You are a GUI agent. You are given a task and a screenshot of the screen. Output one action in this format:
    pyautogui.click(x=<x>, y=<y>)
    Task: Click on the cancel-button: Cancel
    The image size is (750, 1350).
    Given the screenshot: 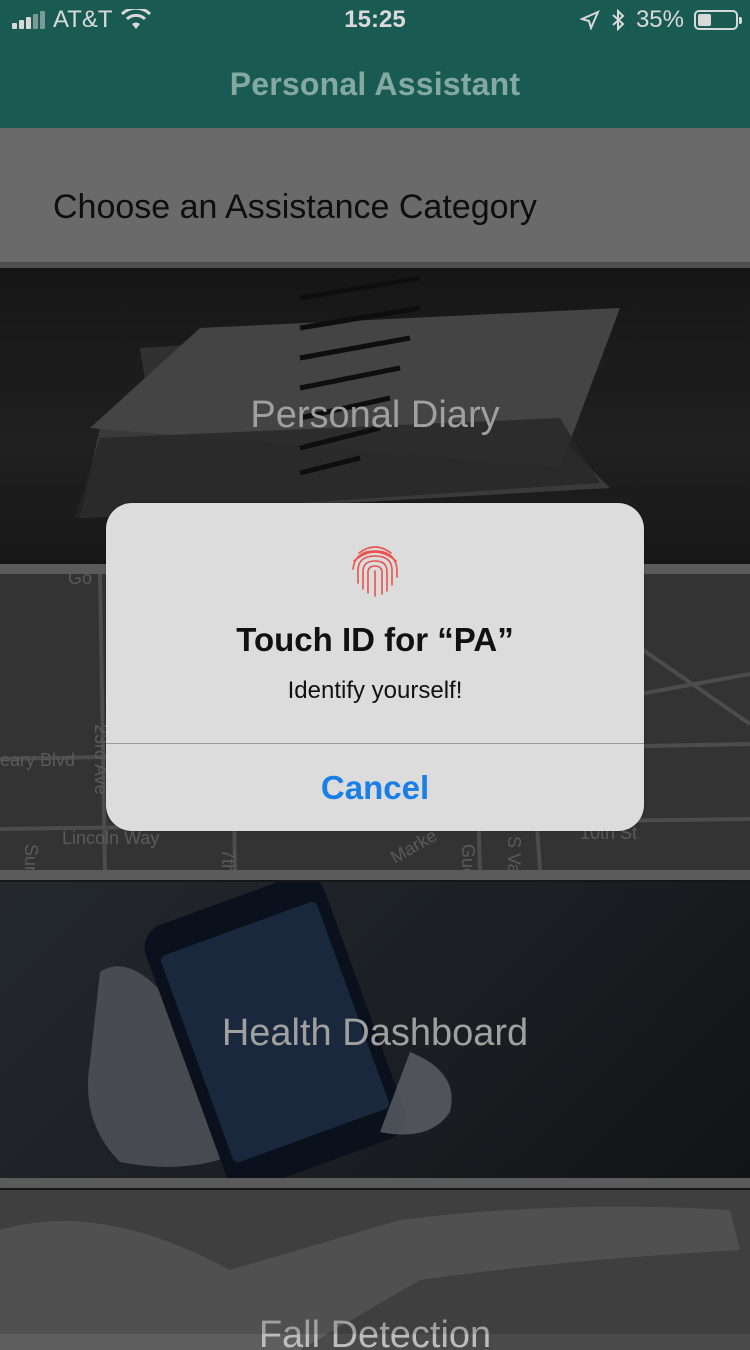 What is the action you would take?
    pyautogui.click(x=375, y=787)
    